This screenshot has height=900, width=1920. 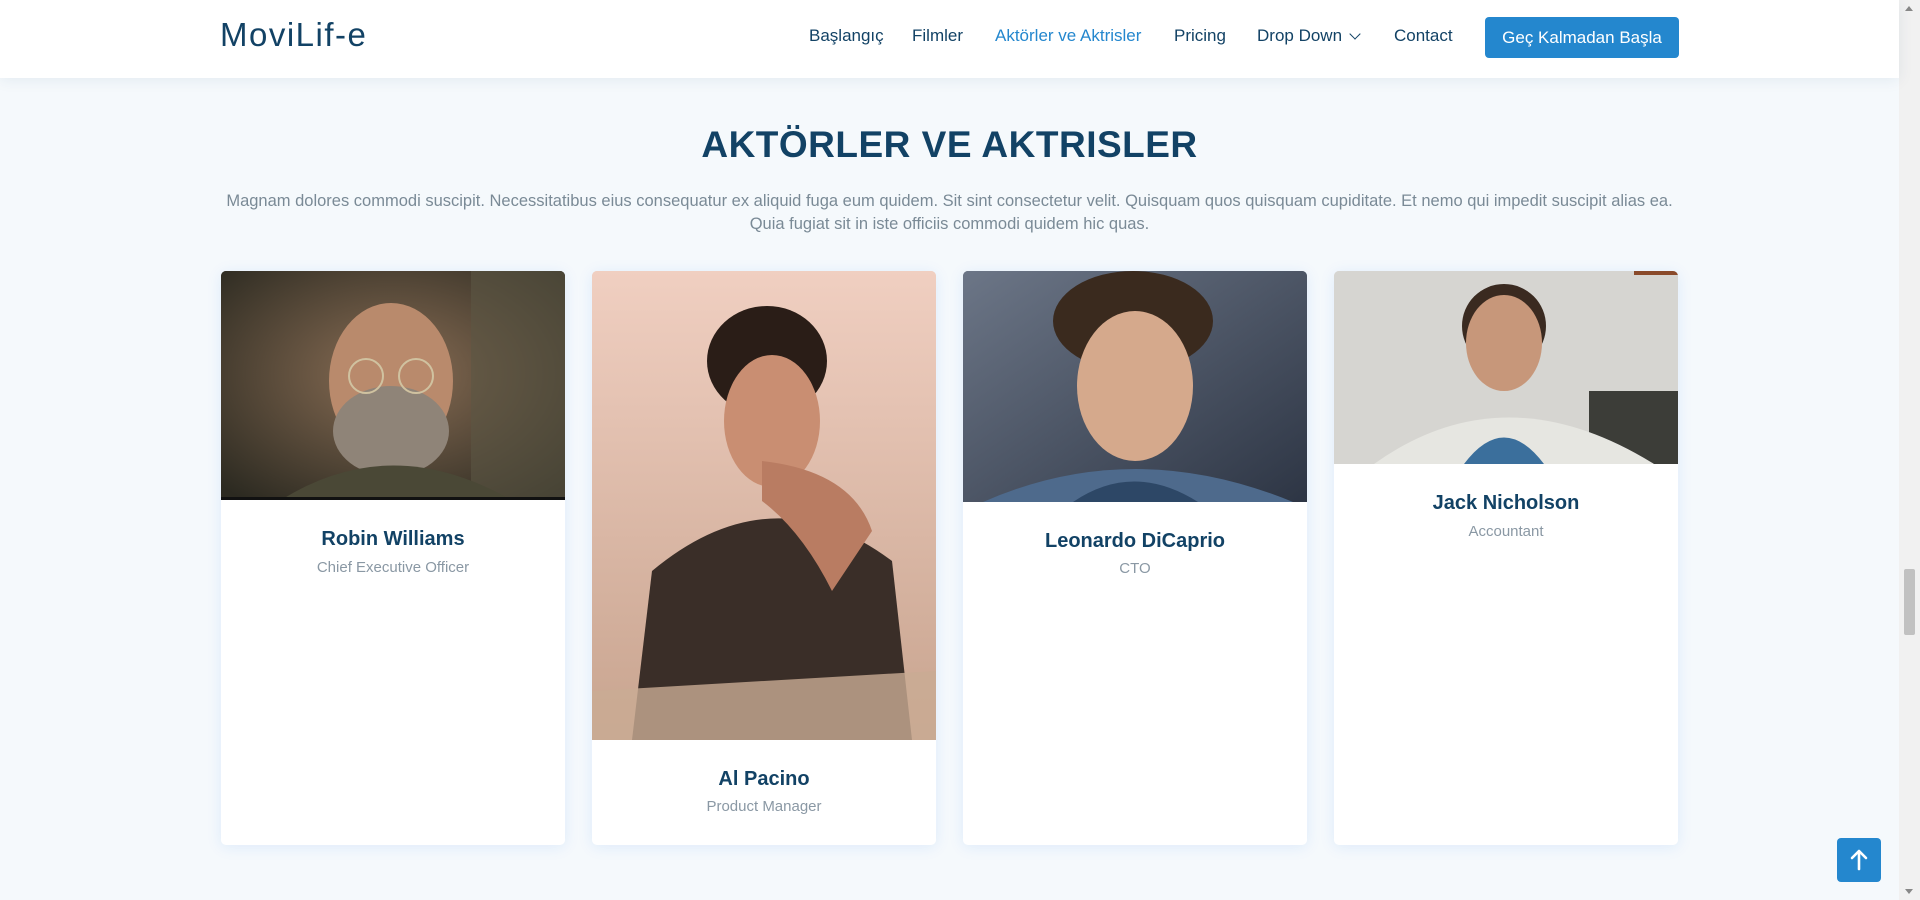 What do you see at coordinates (1135, 568) in the screenshot?
I see `actor-role: CTO` at bounding box center [1135, 568].